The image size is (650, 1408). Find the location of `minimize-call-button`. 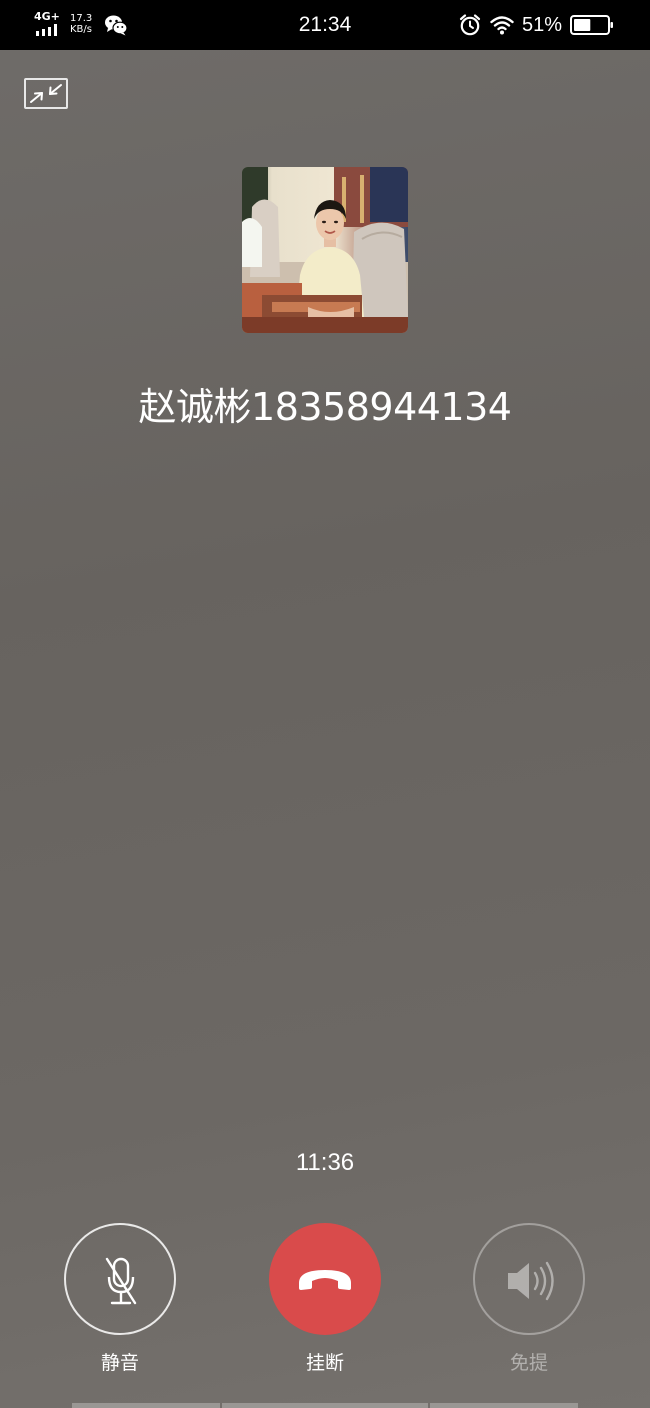

minimize-call-button is located at coordinates (46, 93).